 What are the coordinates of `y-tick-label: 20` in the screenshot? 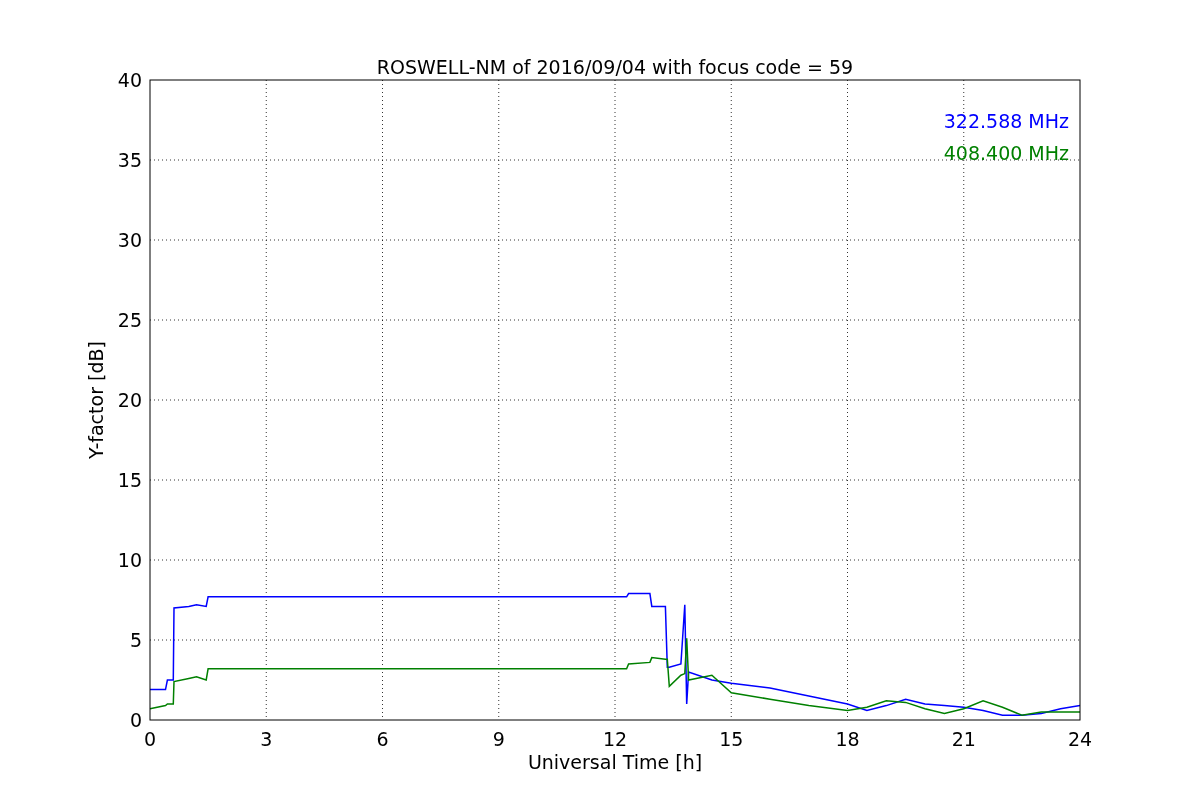 It's located at (129, 400).